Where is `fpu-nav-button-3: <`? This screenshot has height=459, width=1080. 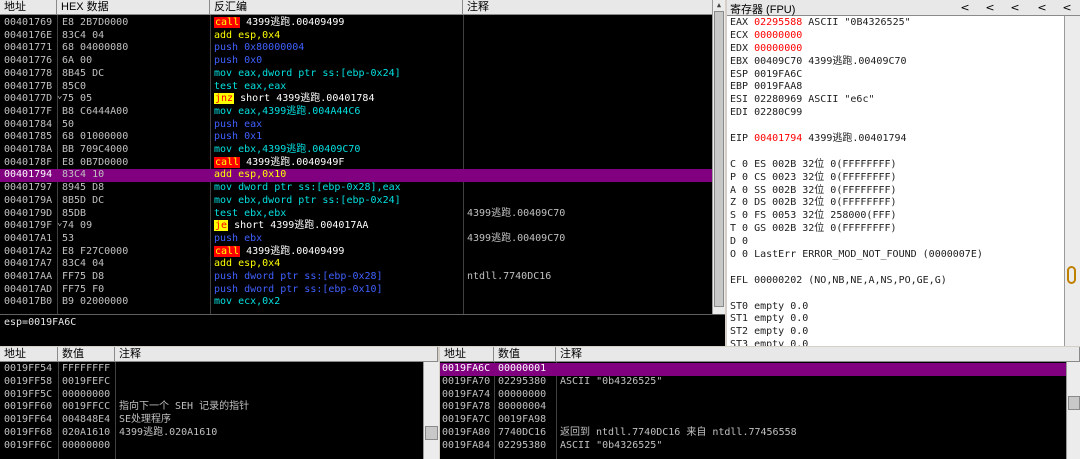
fpu-nav-button-3: < is located at coordinates (1015, 8).